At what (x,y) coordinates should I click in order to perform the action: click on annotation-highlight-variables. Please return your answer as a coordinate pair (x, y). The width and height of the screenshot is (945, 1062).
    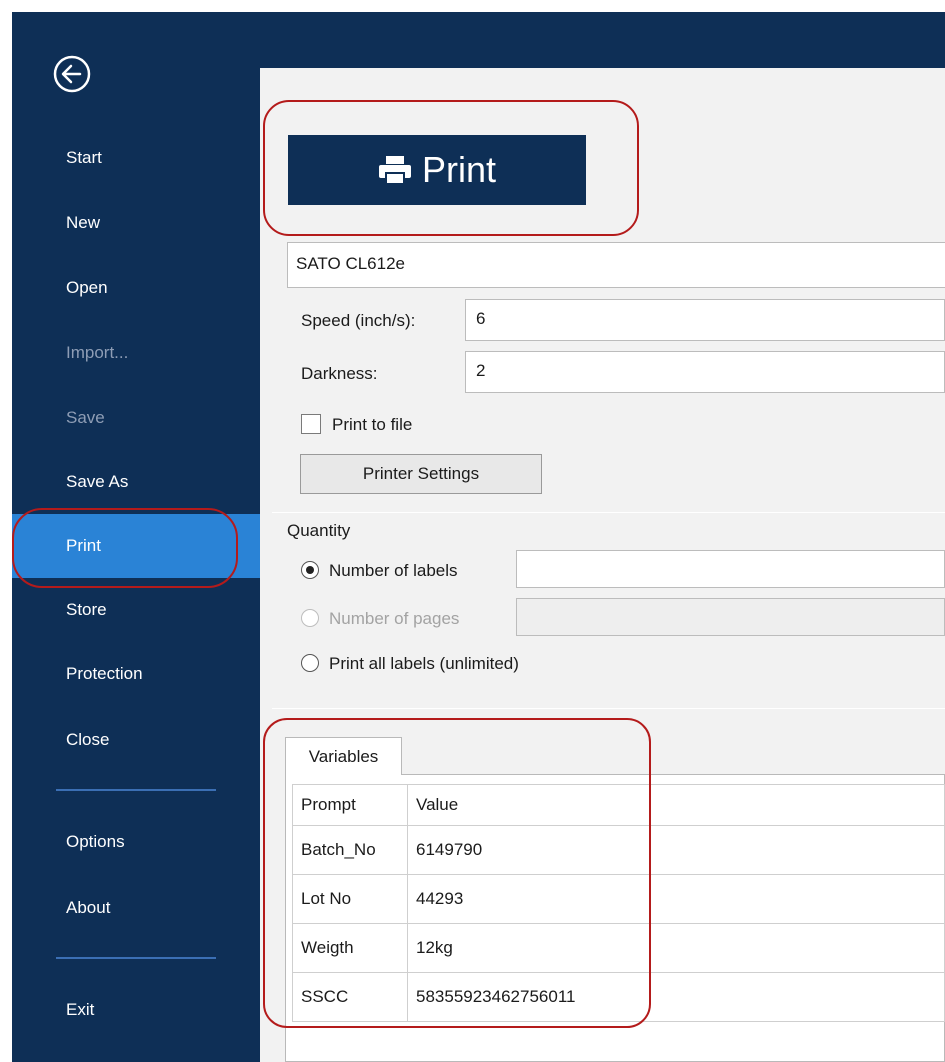
    Looking at the image, I should click on (457, 873).